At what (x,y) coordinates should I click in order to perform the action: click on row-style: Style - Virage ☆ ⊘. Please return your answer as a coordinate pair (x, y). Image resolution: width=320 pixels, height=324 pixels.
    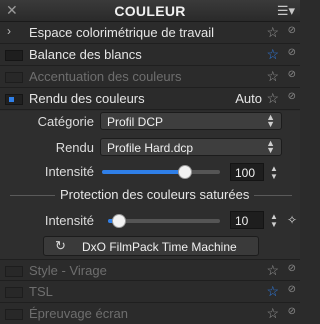
    Looking at the image, I should click on (150, 270).